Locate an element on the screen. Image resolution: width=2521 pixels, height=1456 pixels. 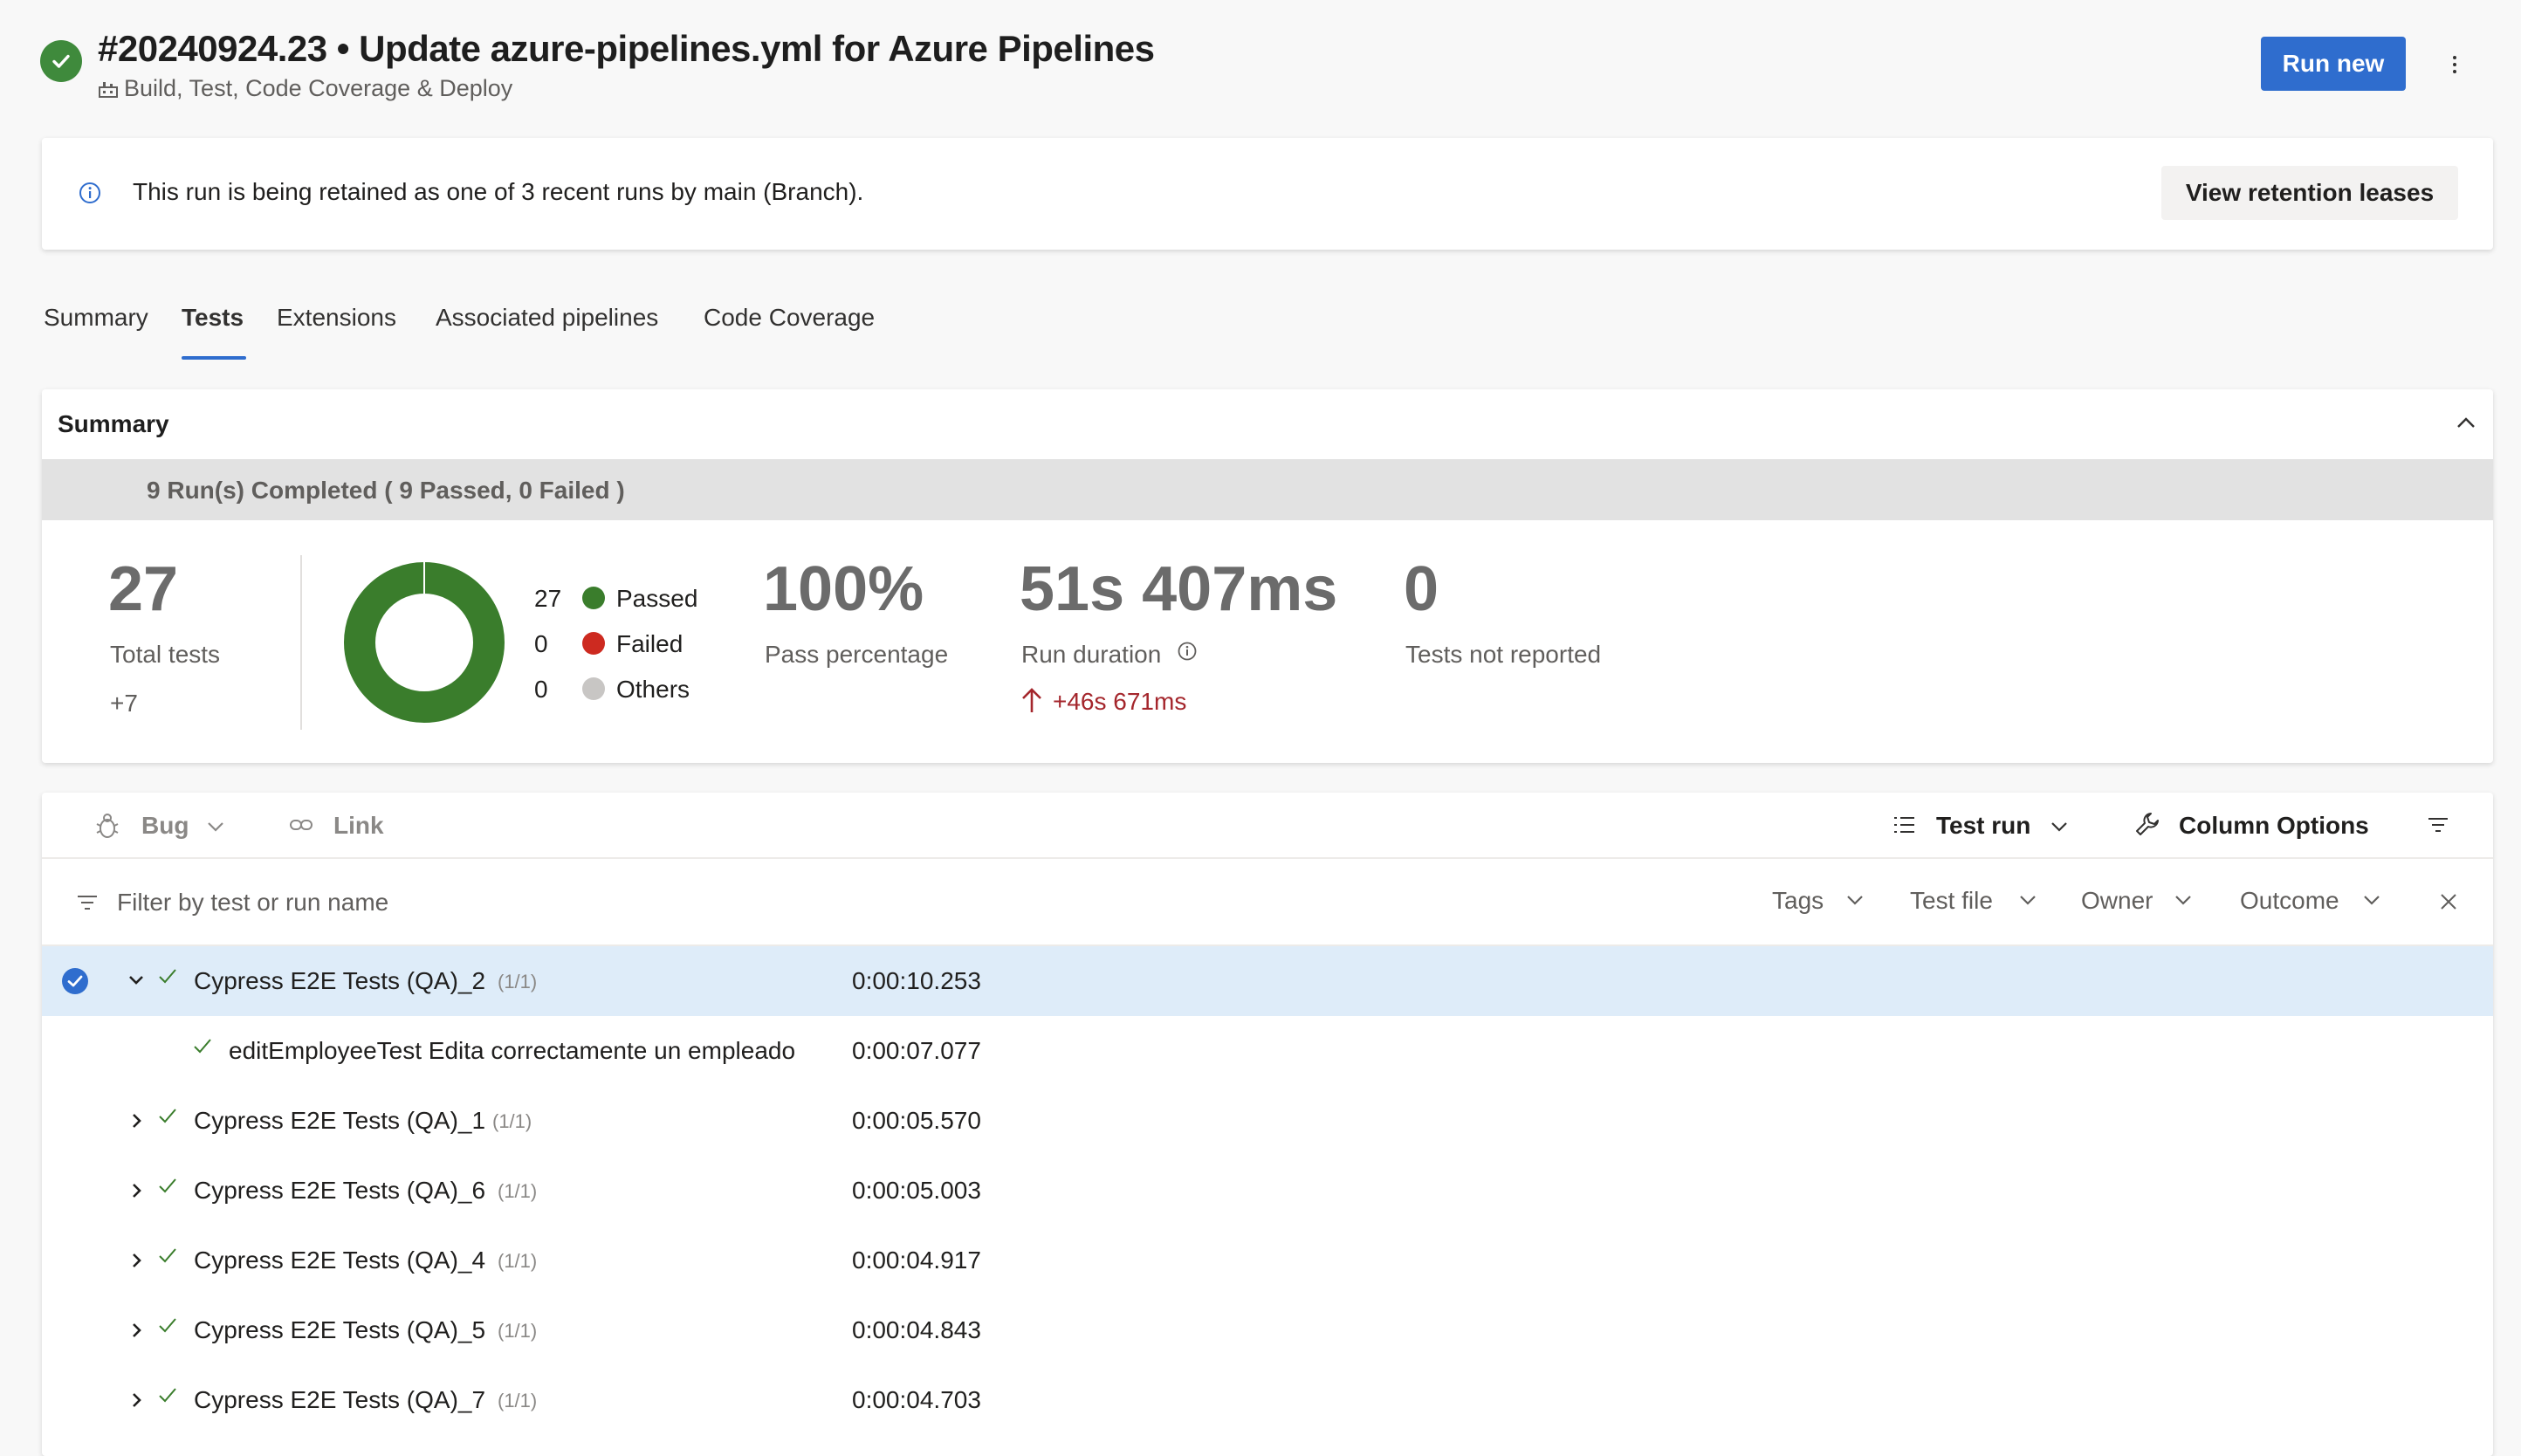
tab-summary: Summary is located at coordinates (96, 318).